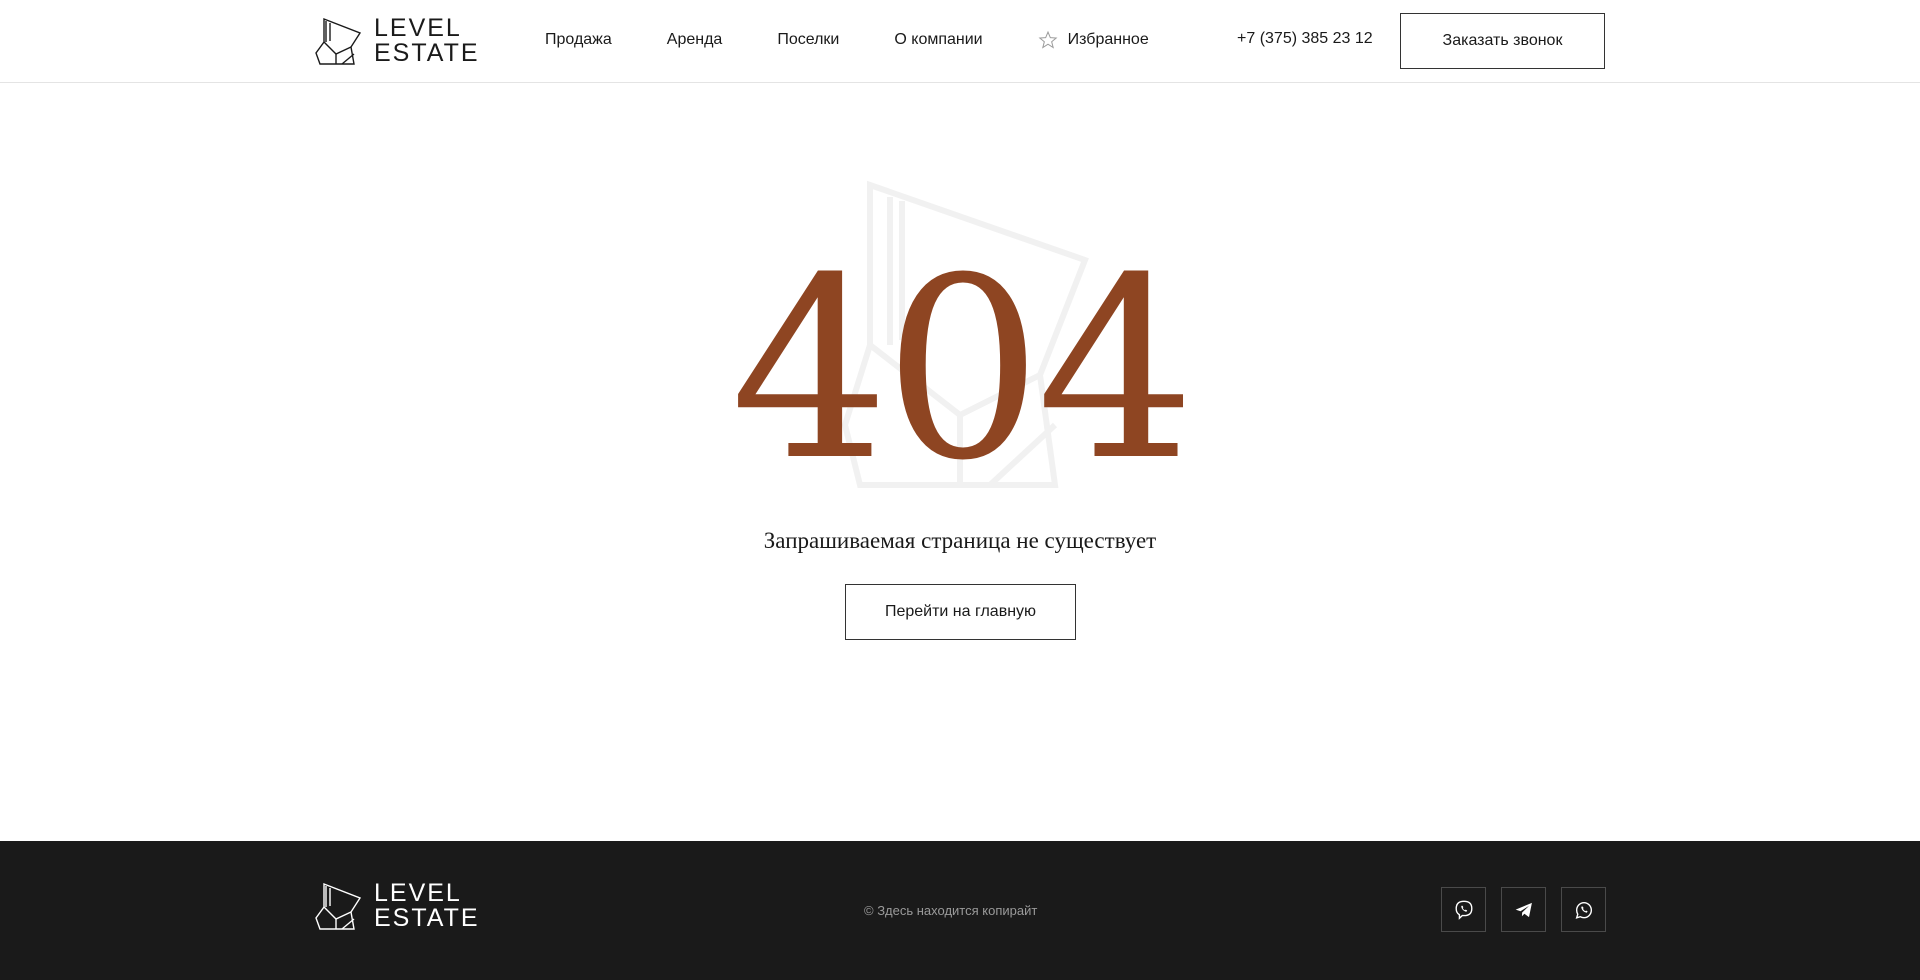  I want to click on phone-link: +7 (375) 385 23 12, so click(1305, 39).